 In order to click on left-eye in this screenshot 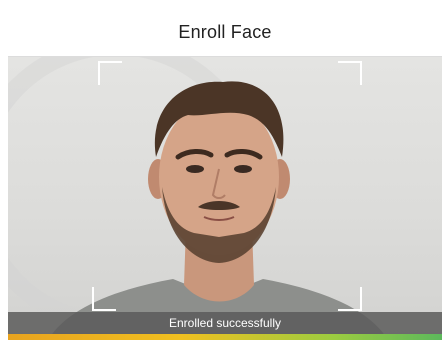, I will do `click(195, 169)`.